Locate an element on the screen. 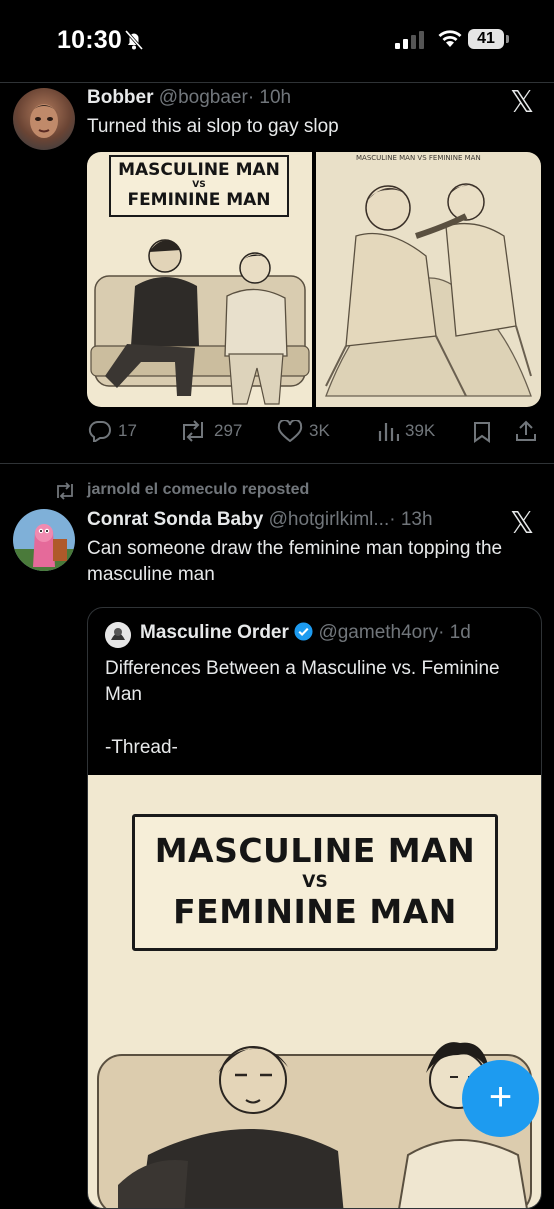  quote-handle: @gameth4ory is located at coordinates (378, 632).